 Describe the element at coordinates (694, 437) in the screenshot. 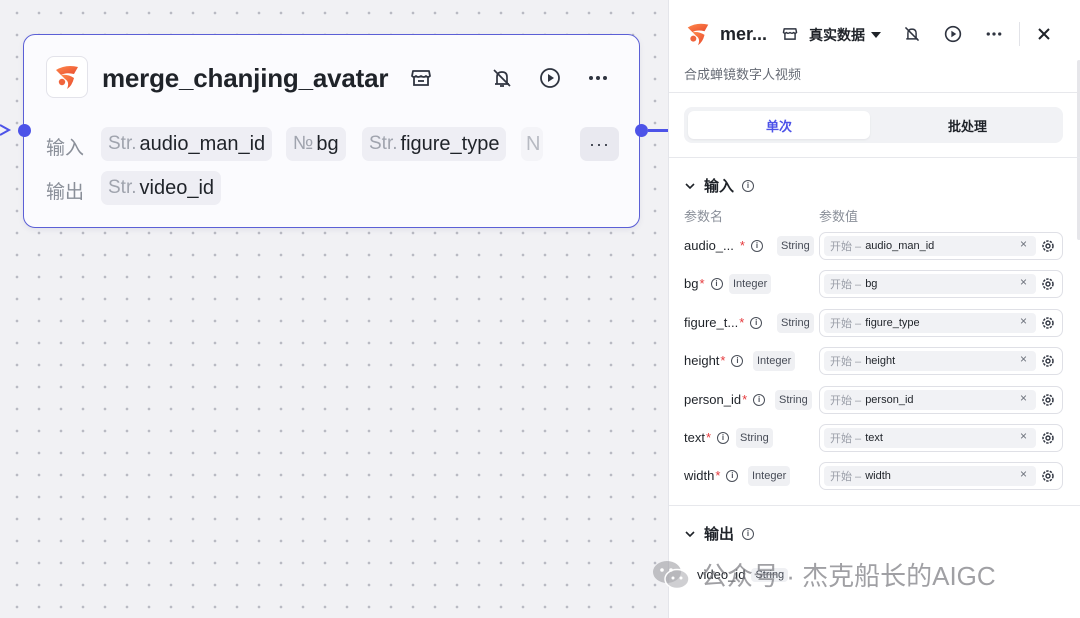

I see `param-name: text` at that location.